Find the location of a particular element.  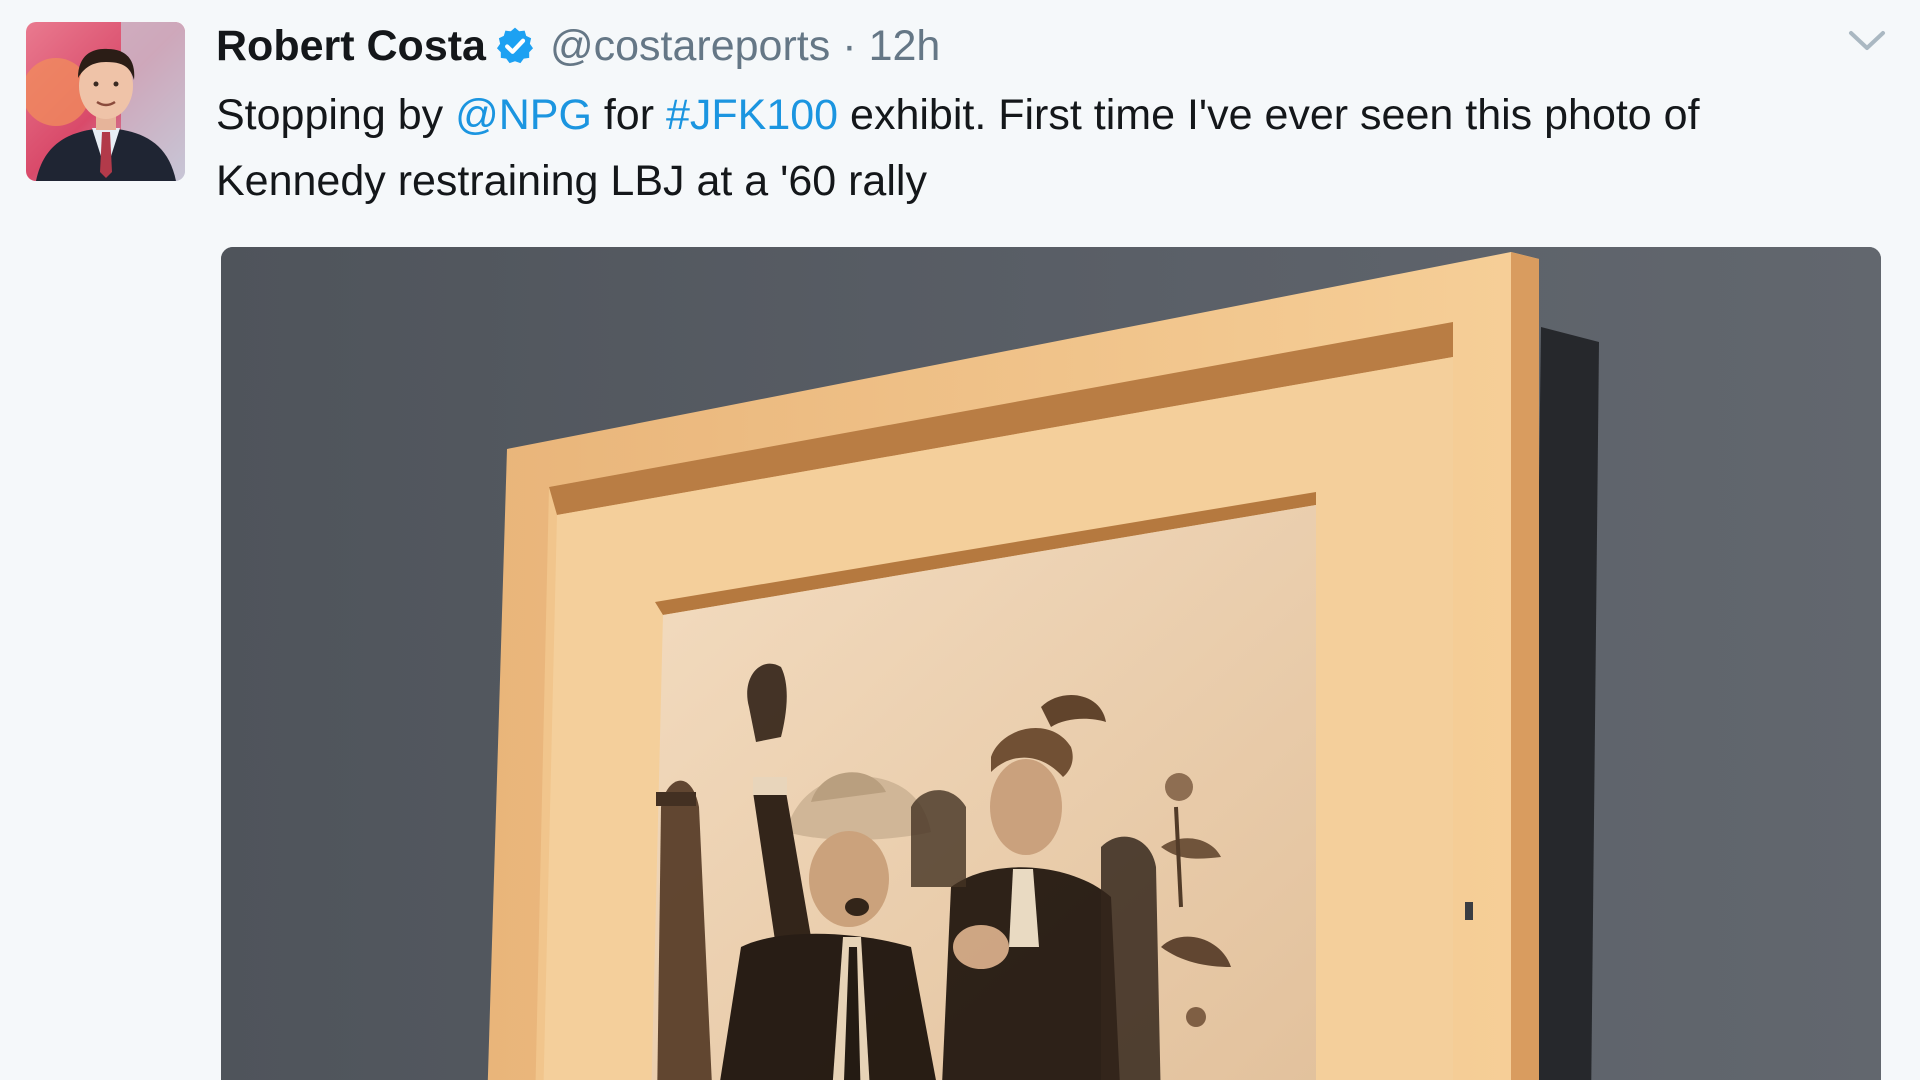

timestamp: 12h is located at coordinates (905, 46).